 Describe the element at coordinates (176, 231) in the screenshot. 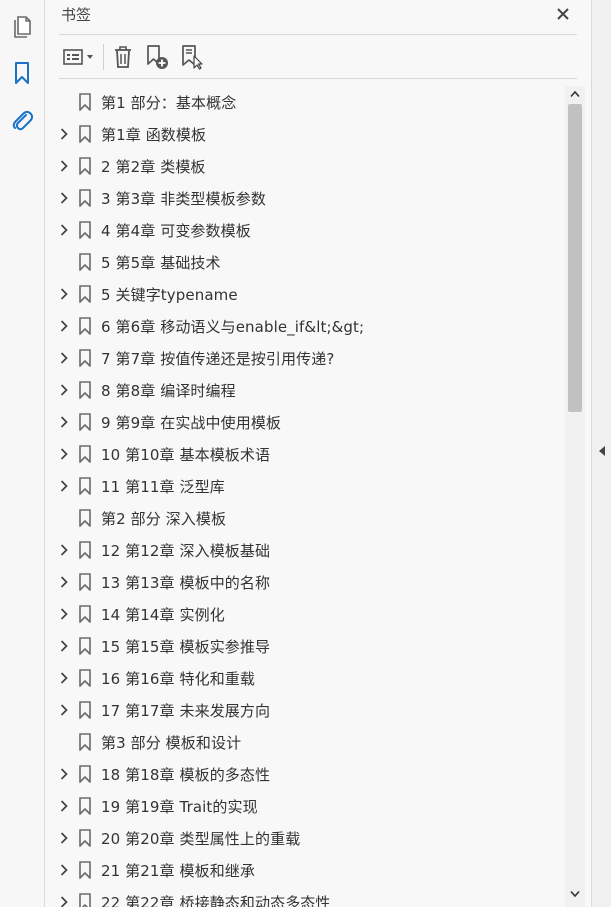

I see `bookmark-label: 4 第4章 可变参数模板` at that location.